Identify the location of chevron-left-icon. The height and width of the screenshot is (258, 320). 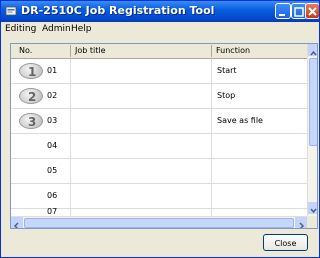
(16, 225).